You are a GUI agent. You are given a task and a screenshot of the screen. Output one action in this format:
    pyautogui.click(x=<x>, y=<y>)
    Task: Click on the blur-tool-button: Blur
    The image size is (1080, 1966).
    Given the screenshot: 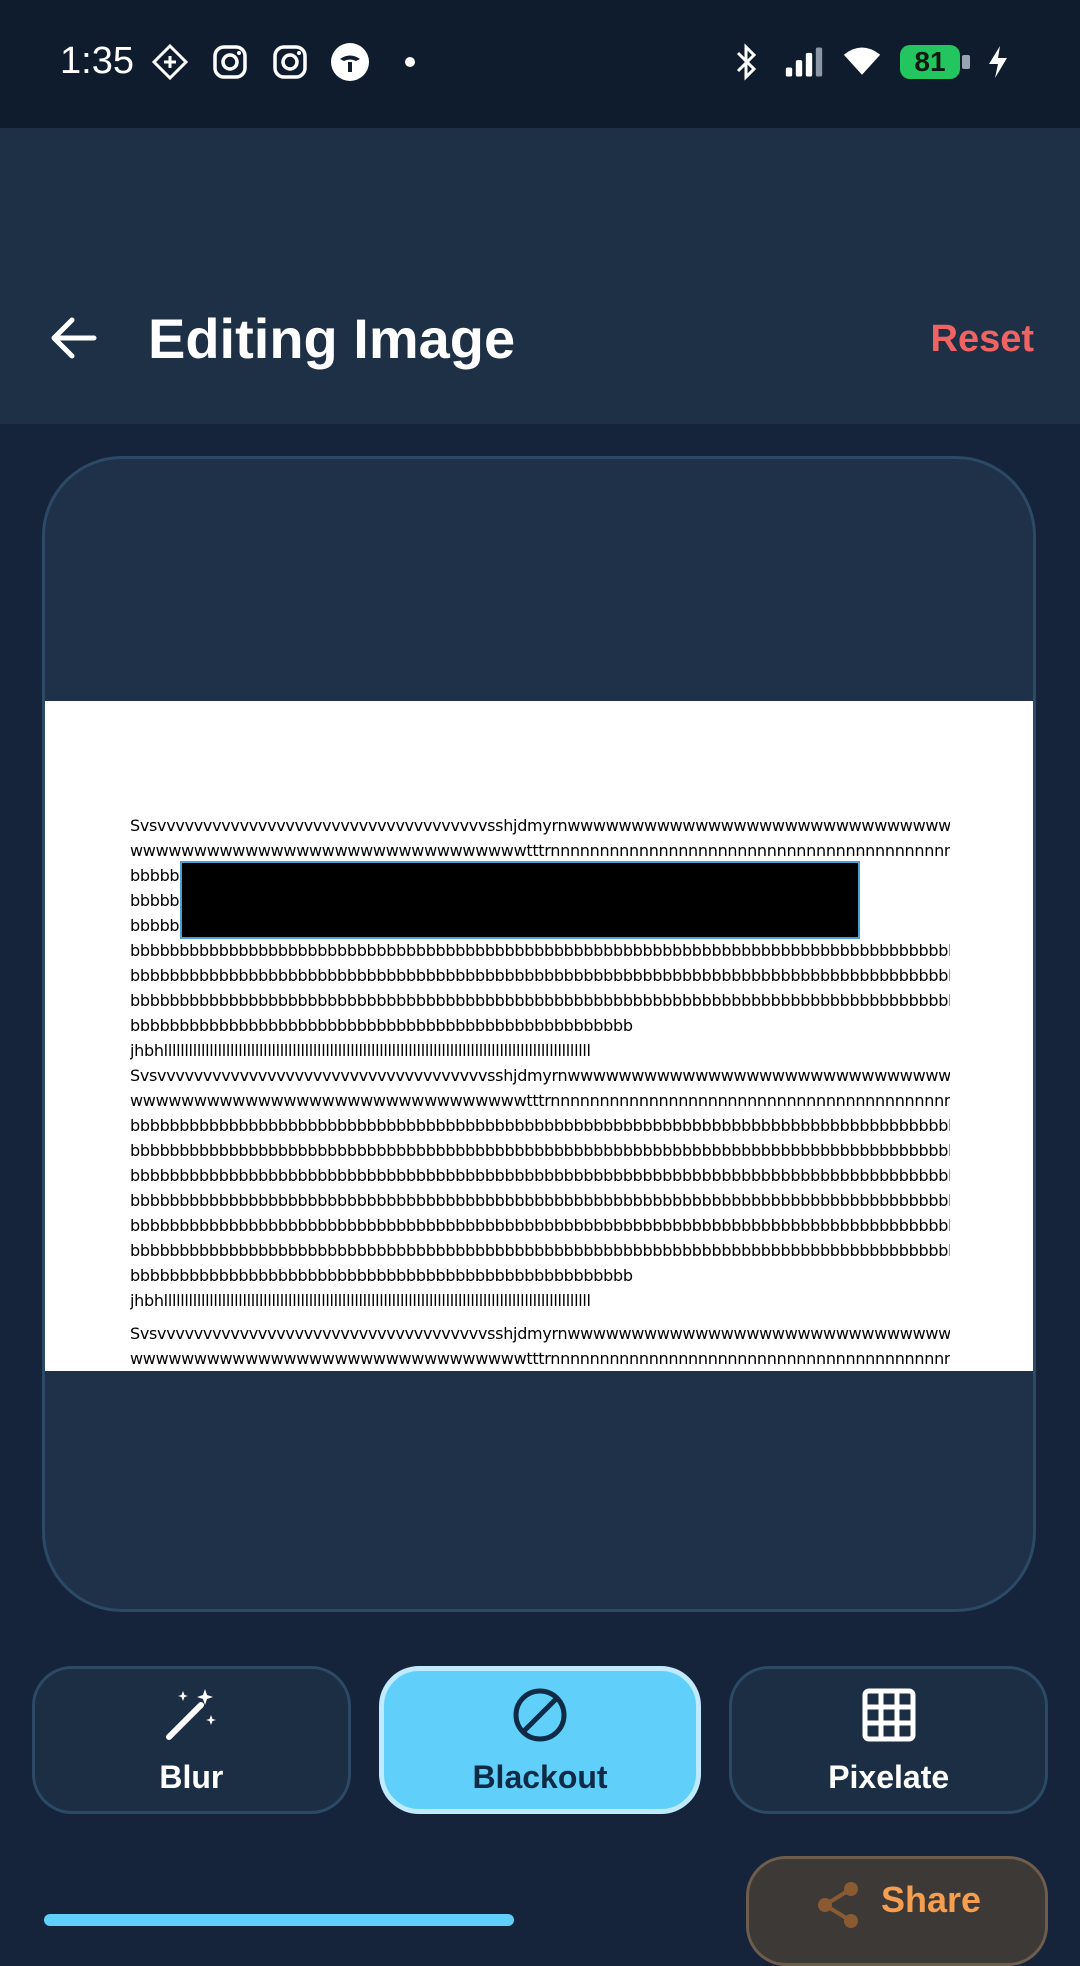 What is the action you would take?
    pyautogui.click(x=191, y=1740)
    